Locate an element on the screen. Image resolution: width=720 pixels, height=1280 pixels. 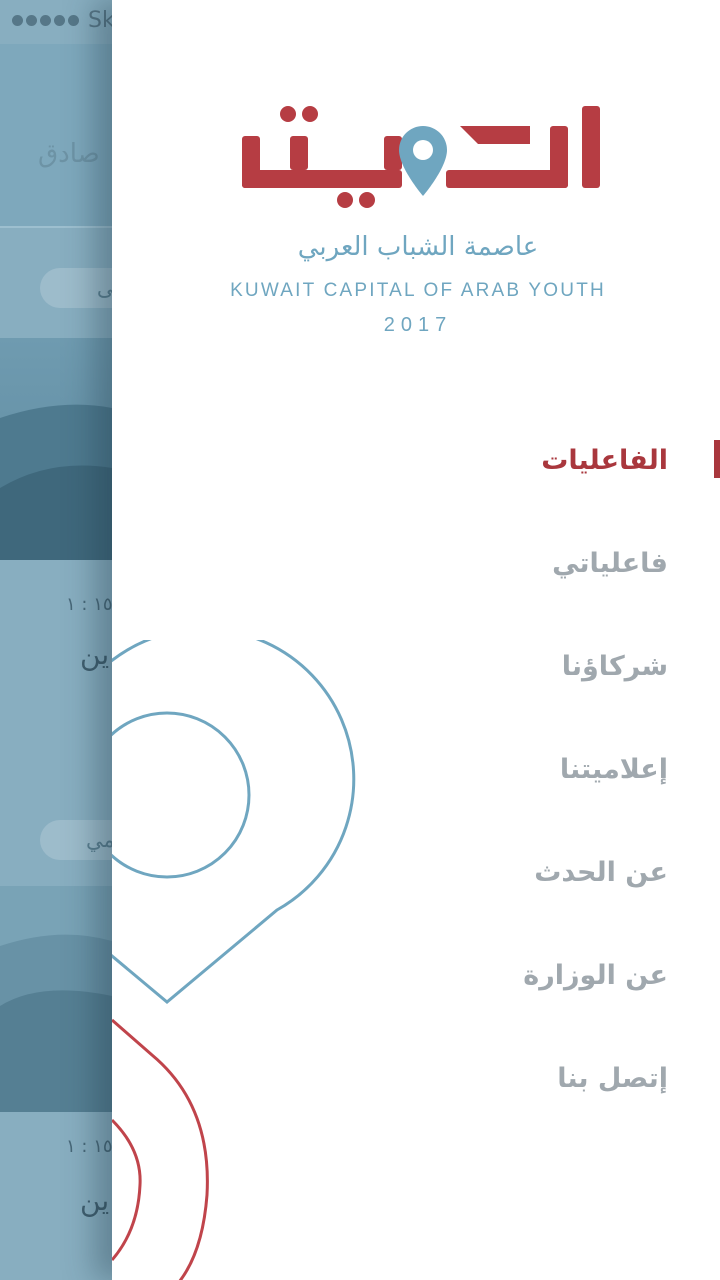
menu-item-contact-us: إتصل بنا is located at coordinates (458, 1099).